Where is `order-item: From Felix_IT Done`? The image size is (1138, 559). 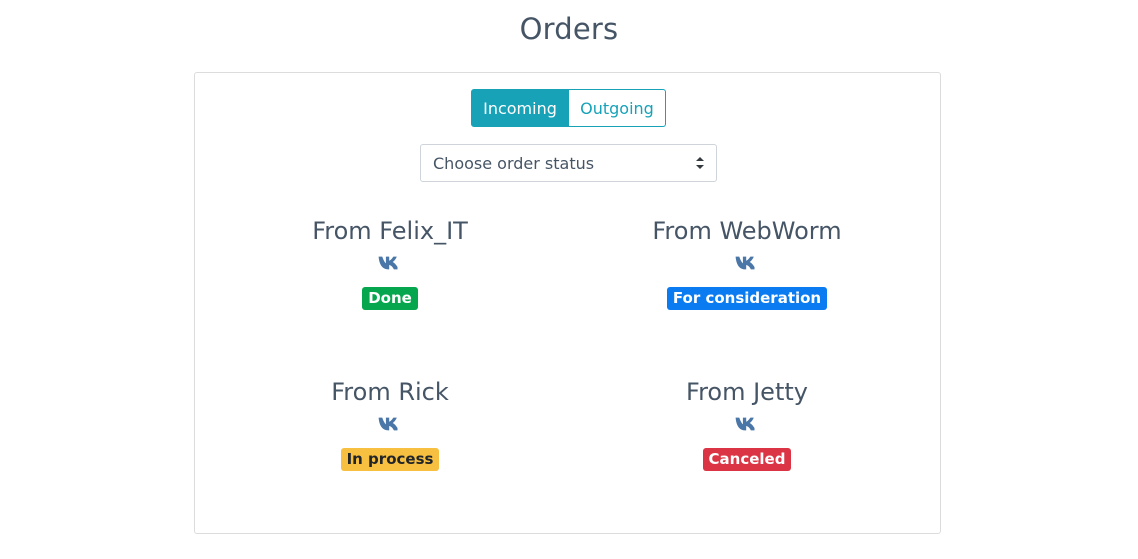
order-item: From Felix_IT Done is located at coordinates (390, 263).